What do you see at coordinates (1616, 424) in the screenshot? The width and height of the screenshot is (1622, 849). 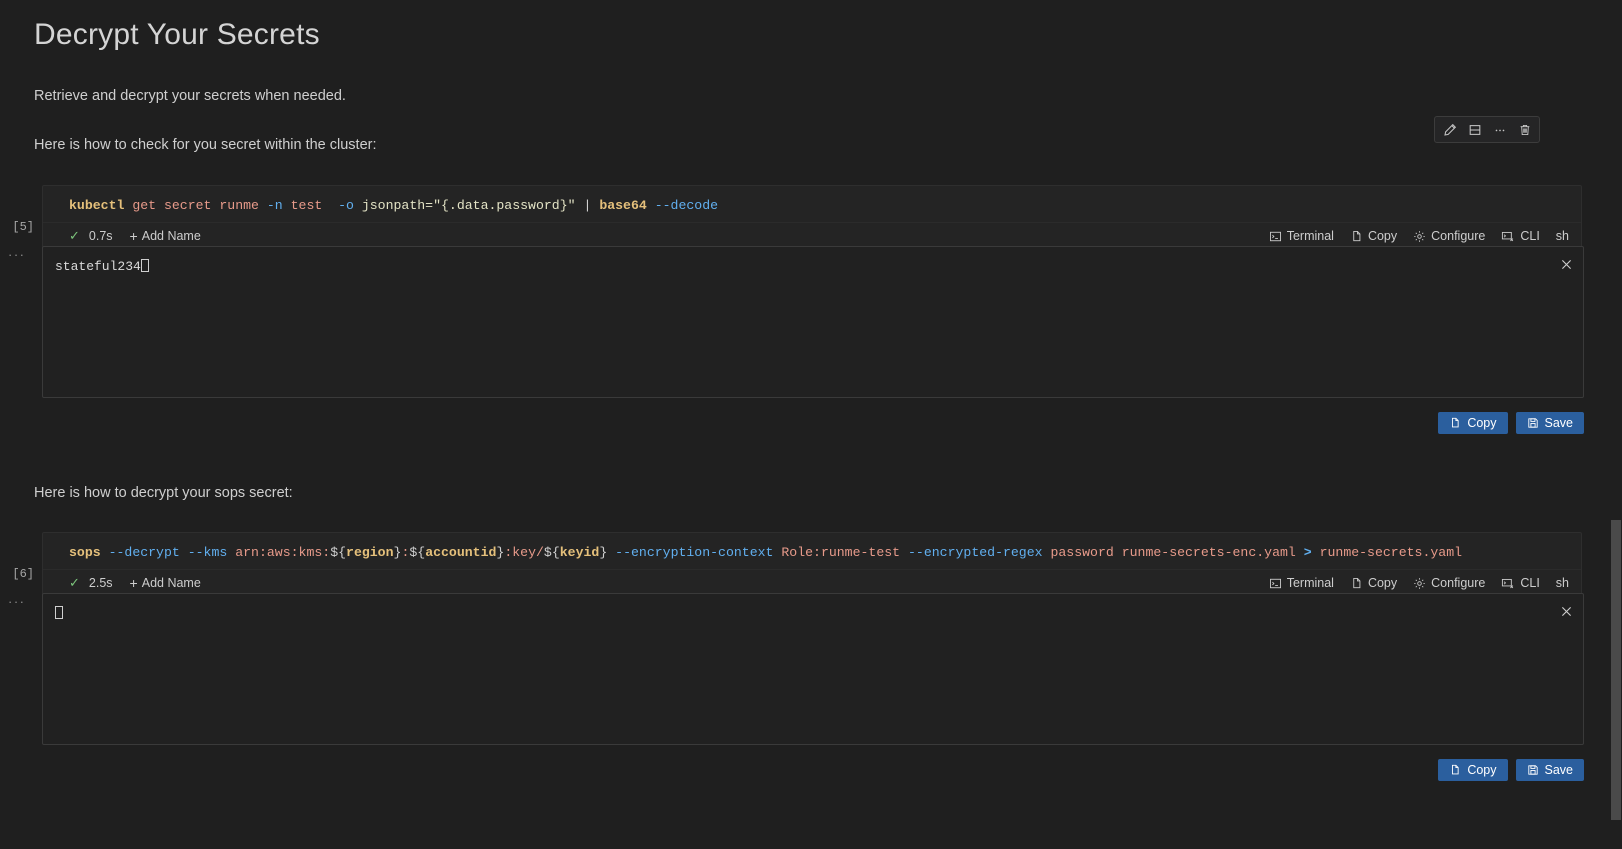 I see `vertical-scrollbar` at bounding box center [1616, 424].